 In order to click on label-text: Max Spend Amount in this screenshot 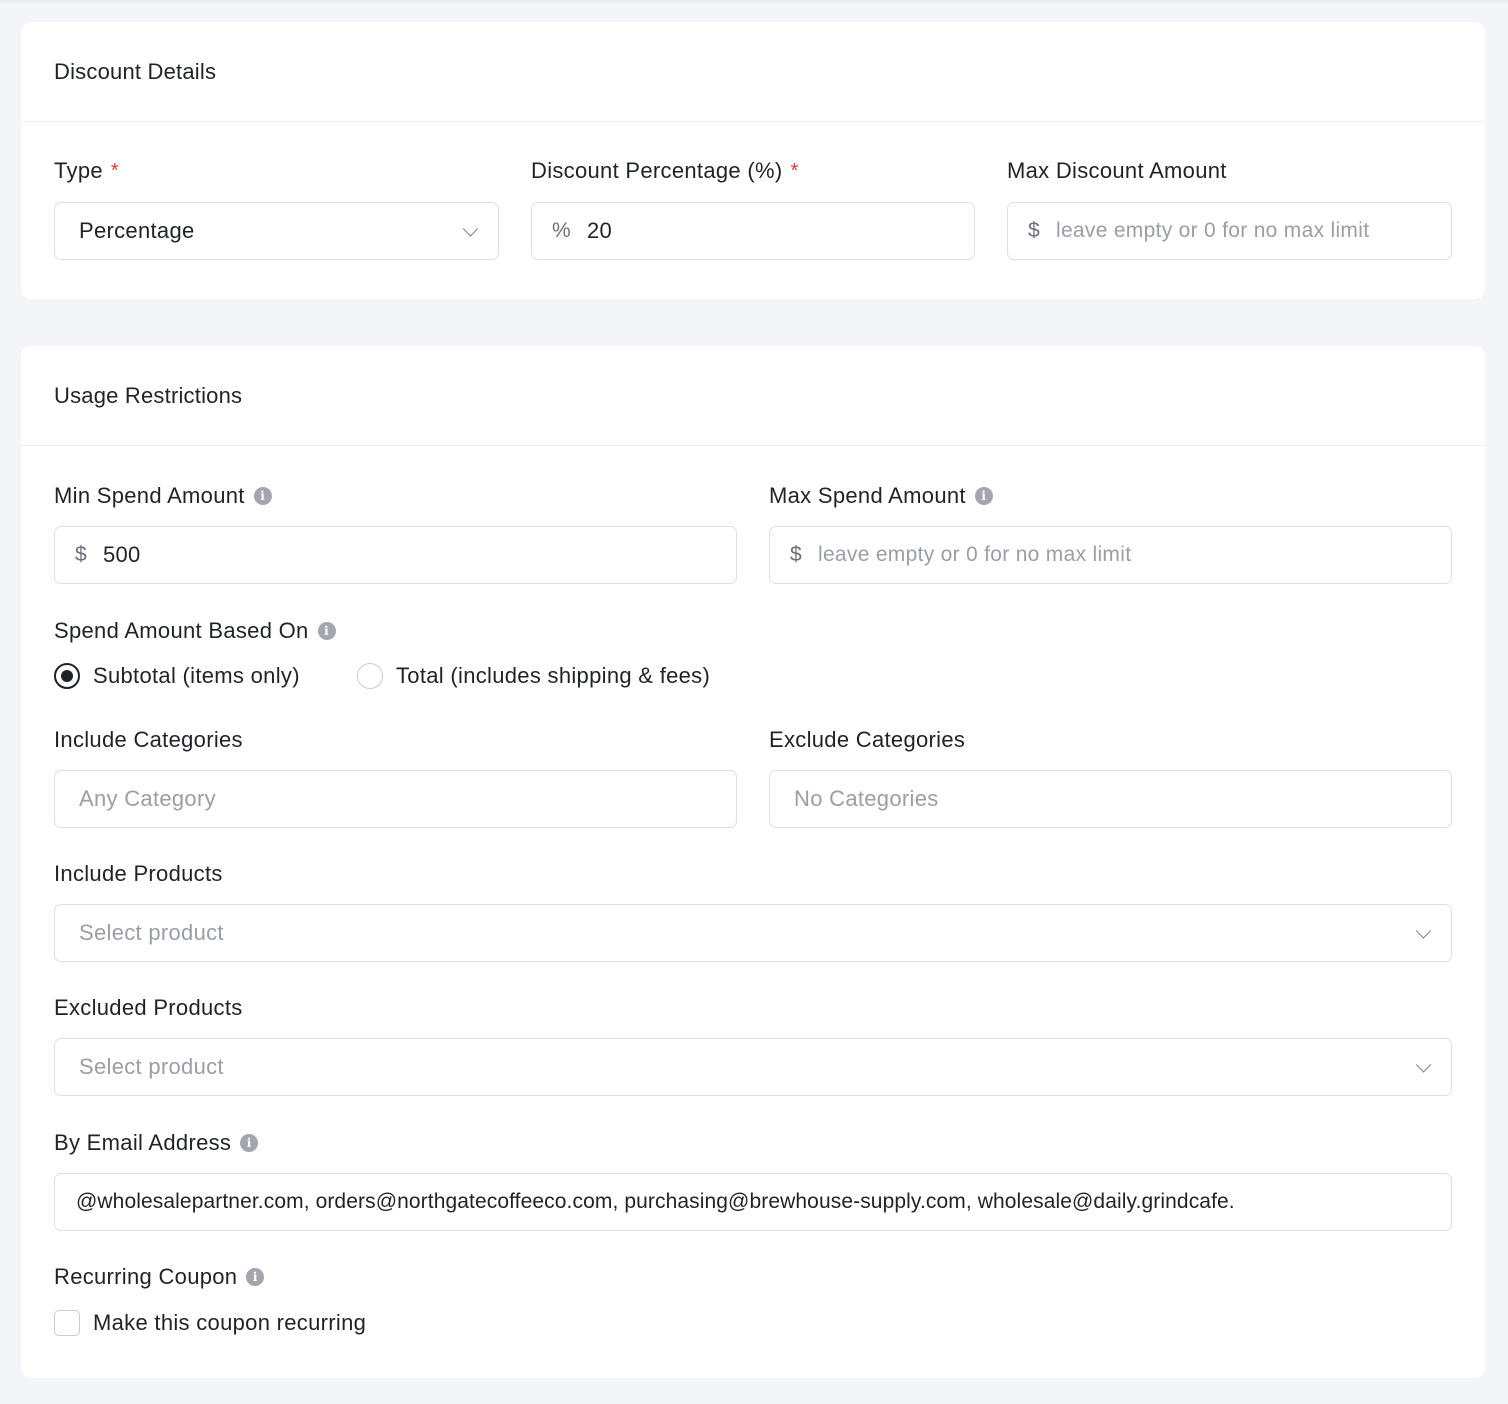, I will do `click(867, 495)`.